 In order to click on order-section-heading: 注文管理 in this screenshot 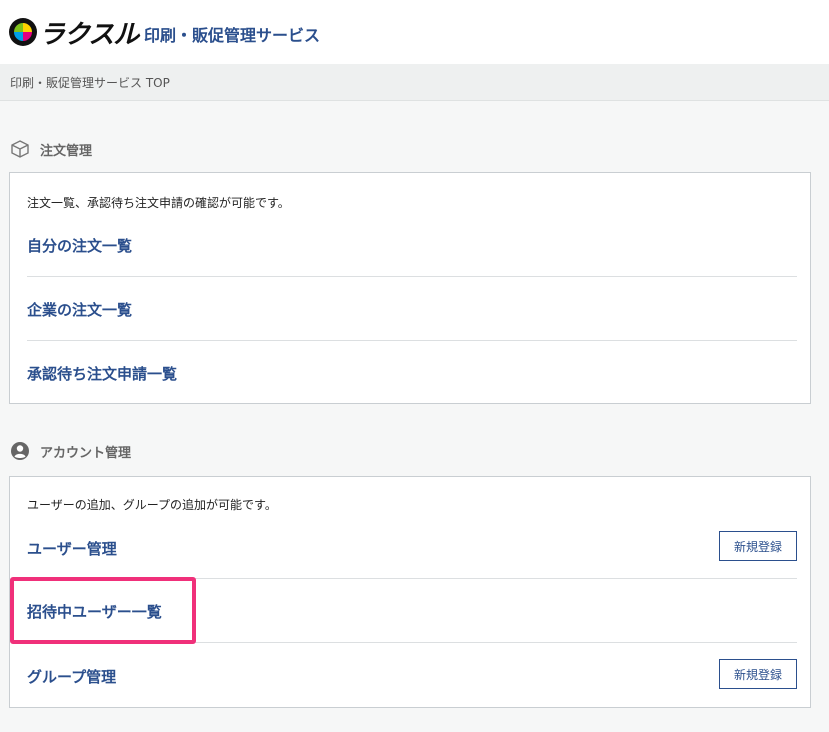, I will do `click(51, 149)`.